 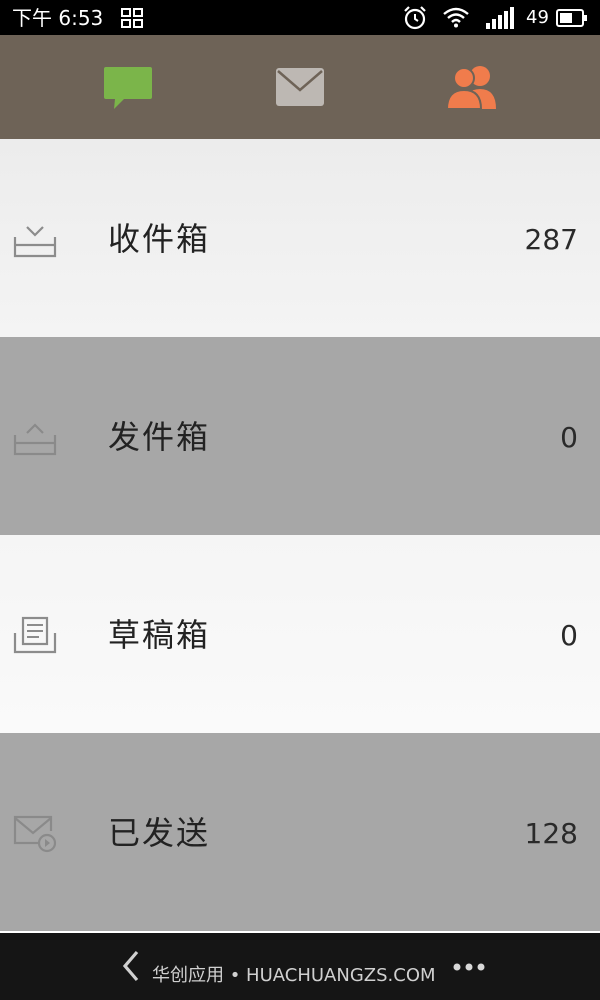 What do you see at coordinates (132, 18) in the screenshot?
I see `app-grid-icon` at bounding box center [132, 18].